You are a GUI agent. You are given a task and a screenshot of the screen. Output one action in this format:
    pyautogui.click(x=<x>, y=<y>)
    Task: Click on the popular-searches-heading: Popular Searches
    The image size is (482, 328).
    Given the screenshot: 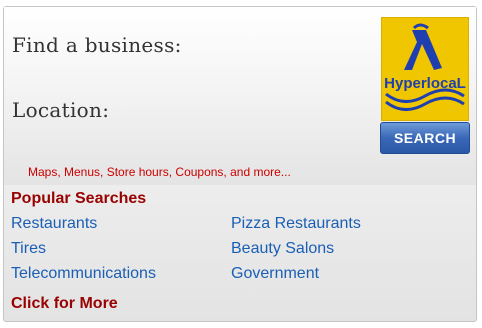 What is the action you would take?
    pyautogui.click(x=79, y=198)
    